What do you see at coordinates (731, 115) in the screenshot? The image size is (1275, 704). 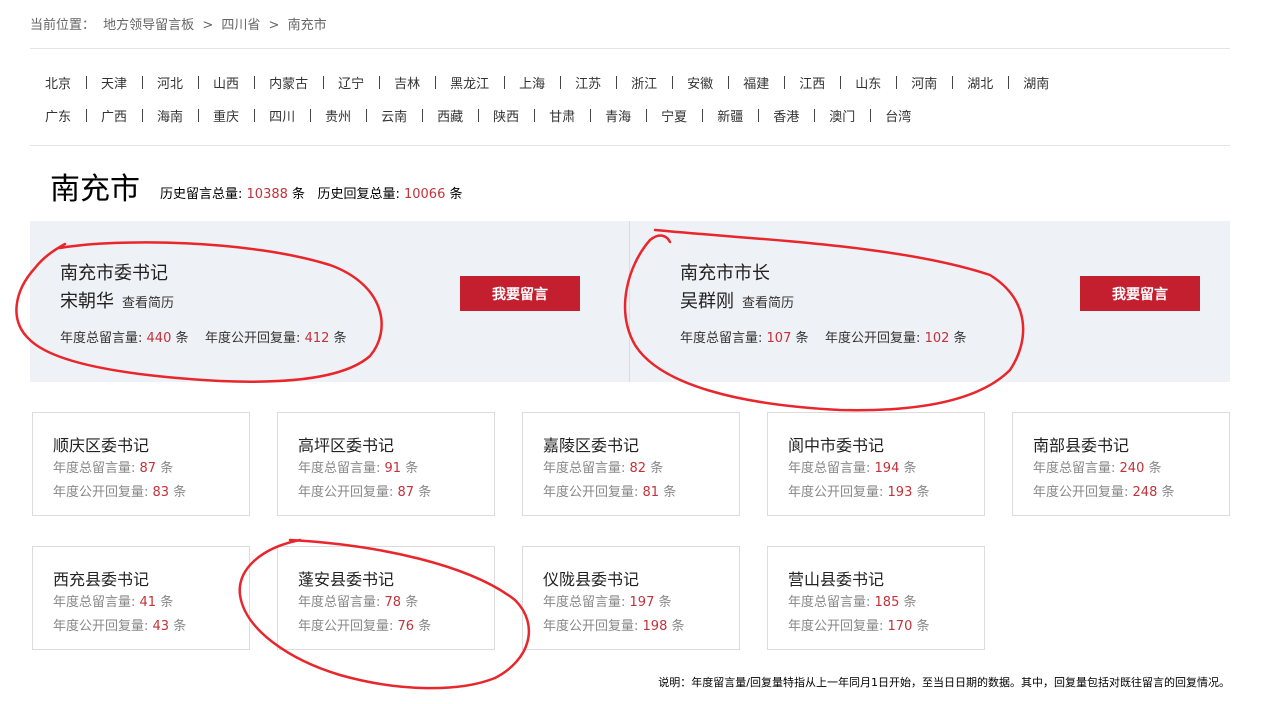 I see `region-link: 新疆` at bounding box center [731, 115].